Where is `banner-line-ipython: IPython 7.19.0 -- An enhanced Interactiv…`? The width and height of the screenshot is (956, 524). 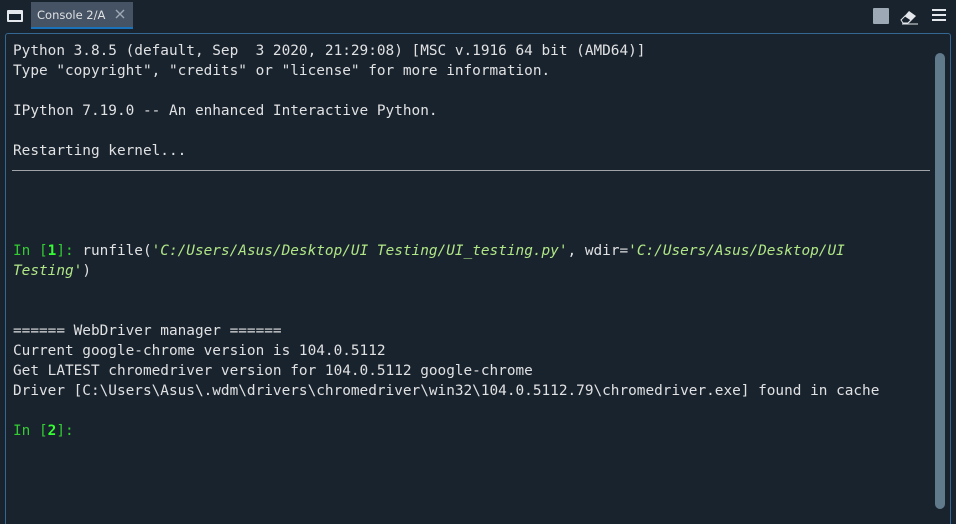
banner-line-ipython: IPython 7.19.0 -- An enhanced Interactiv… is located at coordinates (225, 111).